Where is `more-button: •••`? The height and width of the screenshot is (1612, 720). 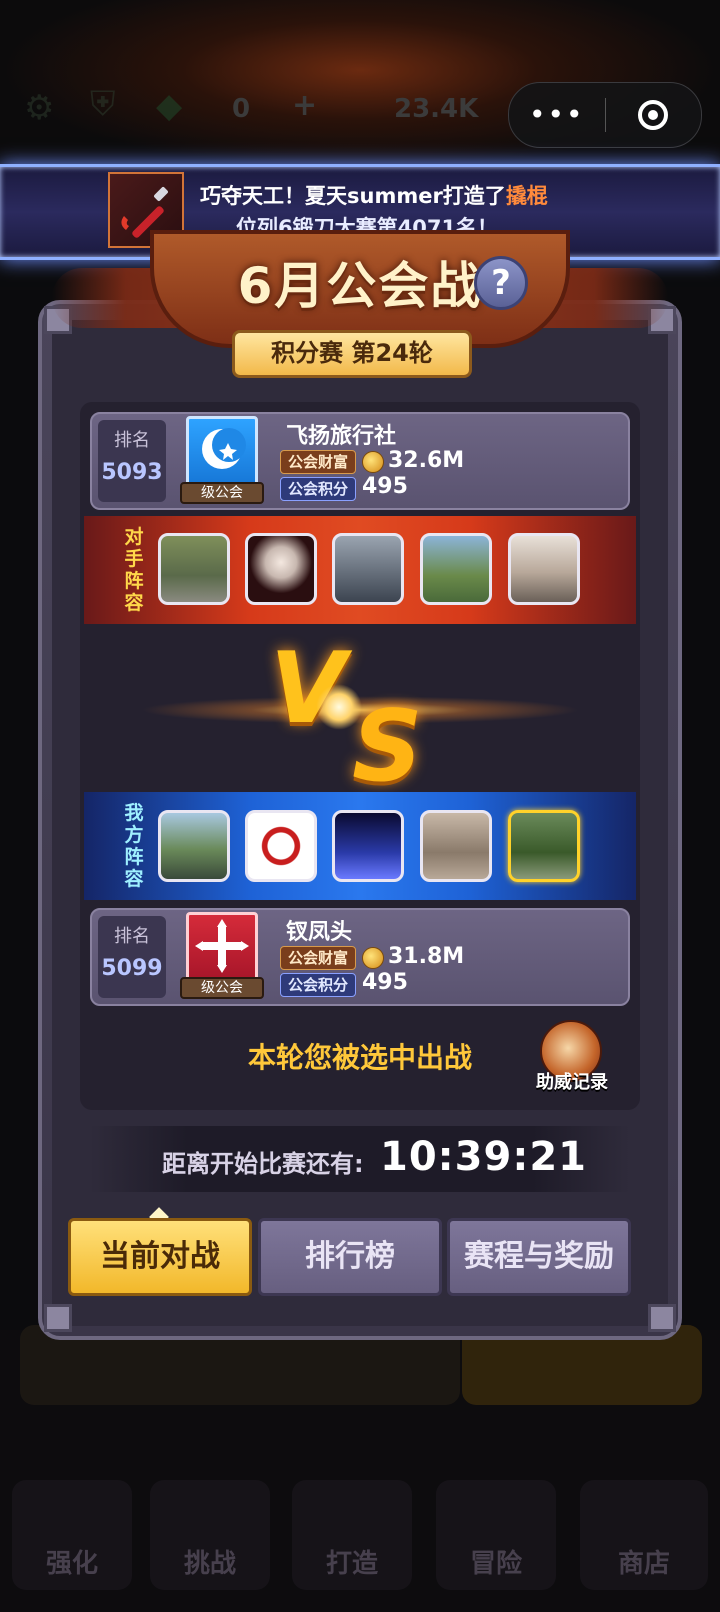 more-button: ••• is located at coordinates (557, 115).